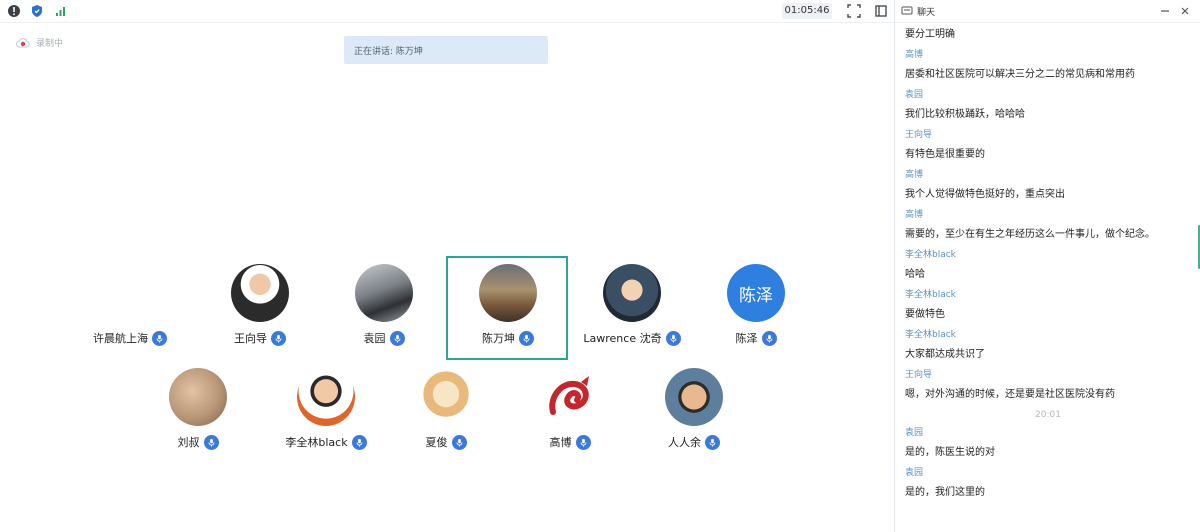 The image size is (1200, 532). What do you see at coordinates (1010, 394) in the screenshot?
I see `chat-message-text: 嗯，对外沟通的时候，还是要是社区医院没有药` at bounding box center [1010, 394].